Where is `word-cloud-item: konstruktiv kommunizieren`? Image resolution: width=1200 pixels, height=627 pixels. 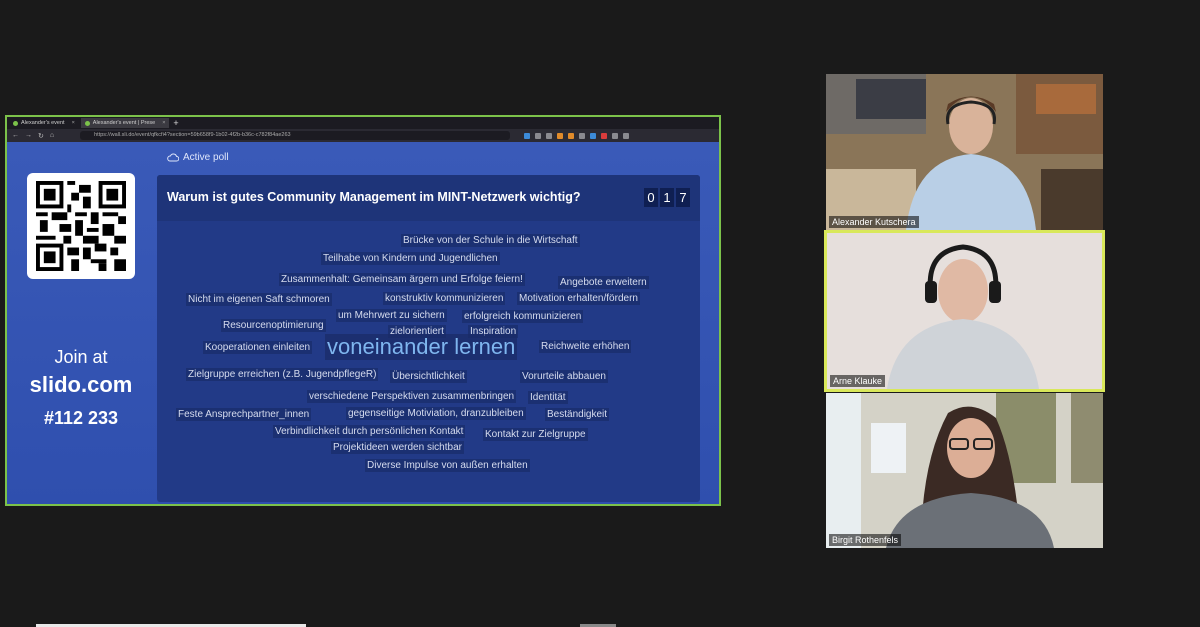 word-cloud-item: konstruktiv kommunizieren is located at coordinates (444, 298).